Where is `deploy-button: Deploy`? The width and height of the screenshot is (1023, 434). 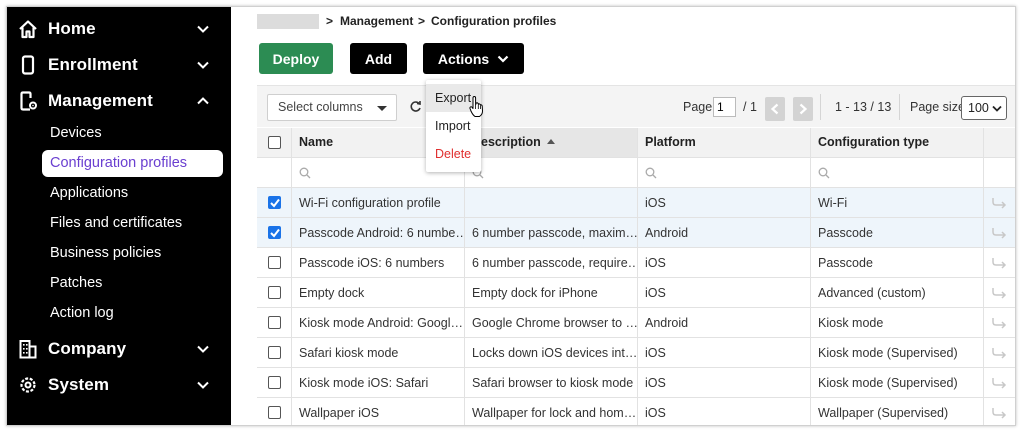
deploy-button: Deploy is located at coordinates (296, 58).